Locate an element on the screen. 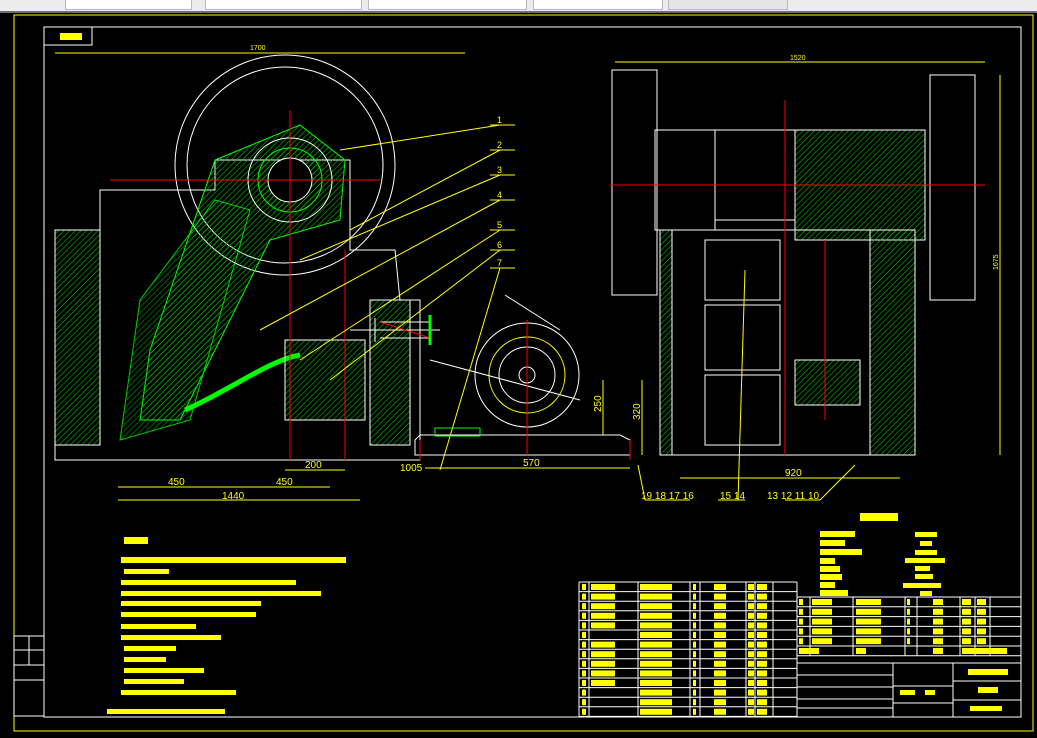 The image size is (1037, 738). dim-1675: 1675 is located at coordinates (996, 262).